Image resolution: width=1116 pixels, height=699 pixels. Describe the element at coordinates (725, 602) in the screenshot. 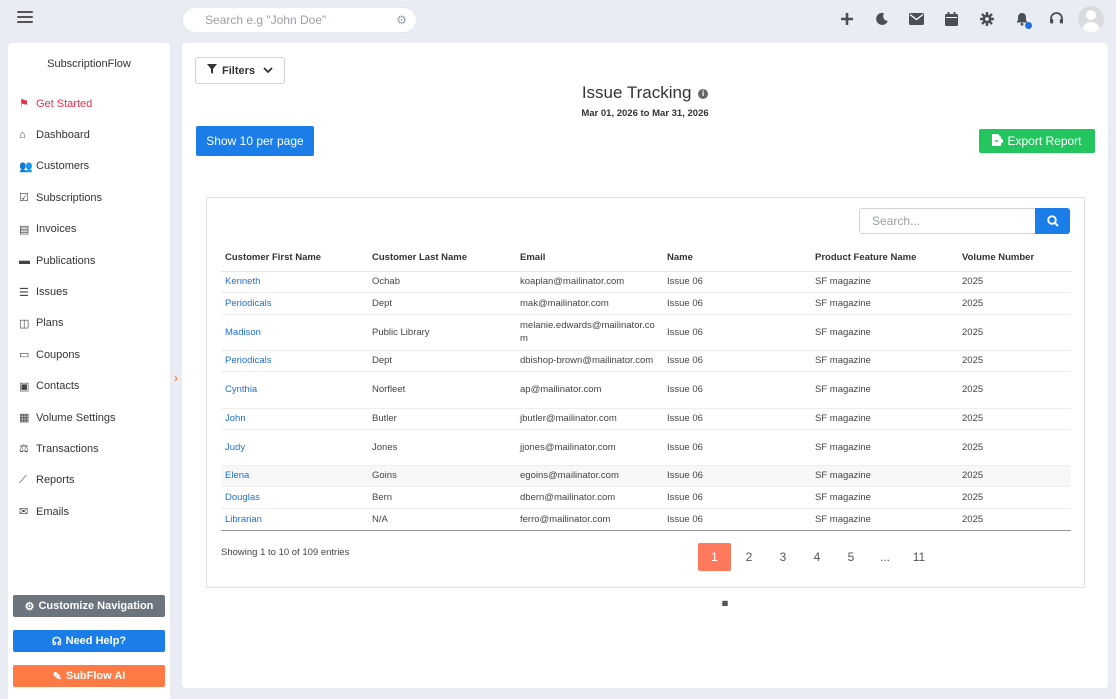

I see `last-page-button: »` at that location.